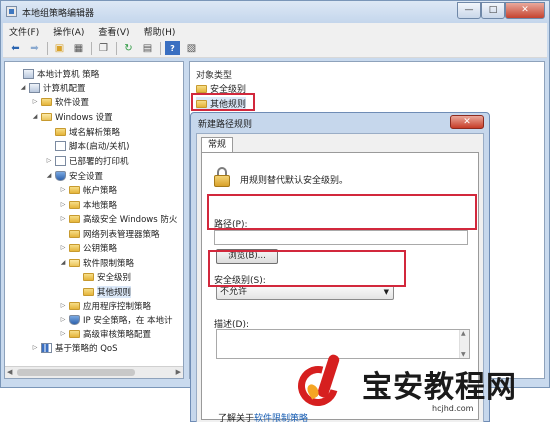 The height and width of the screenshot is (422, 550). I want to click on path-input, so click(341, 237).